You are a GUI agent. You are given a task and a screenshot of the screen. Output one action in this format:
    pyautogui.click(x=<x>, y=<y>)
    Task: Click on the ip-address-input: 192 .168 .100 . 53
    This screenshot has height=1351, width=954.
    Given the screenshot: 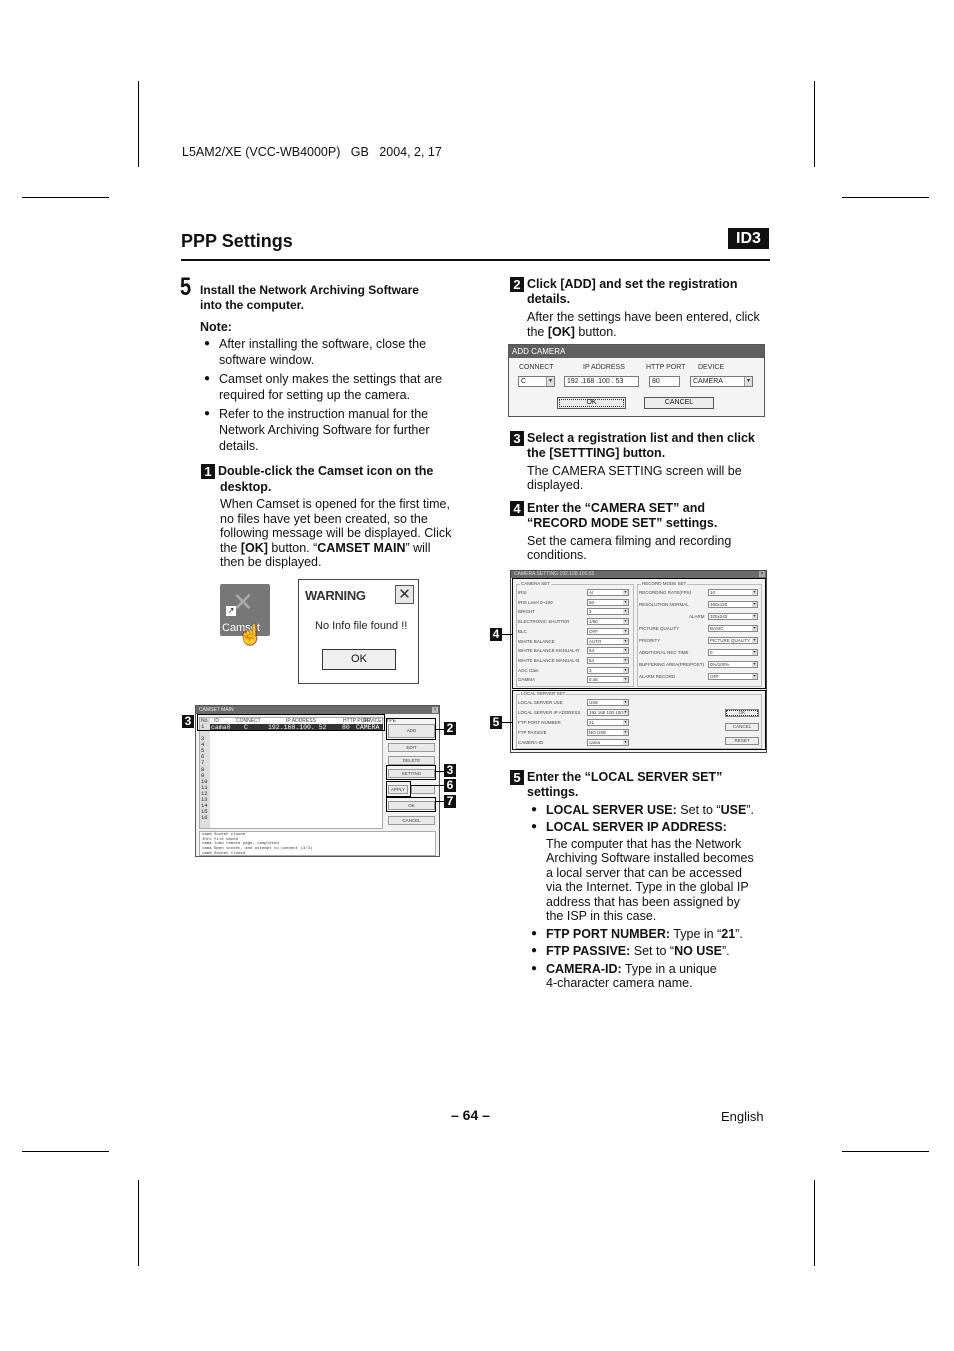 What is the action you would take?
    pyautogui.click(x=601, y=381)
    